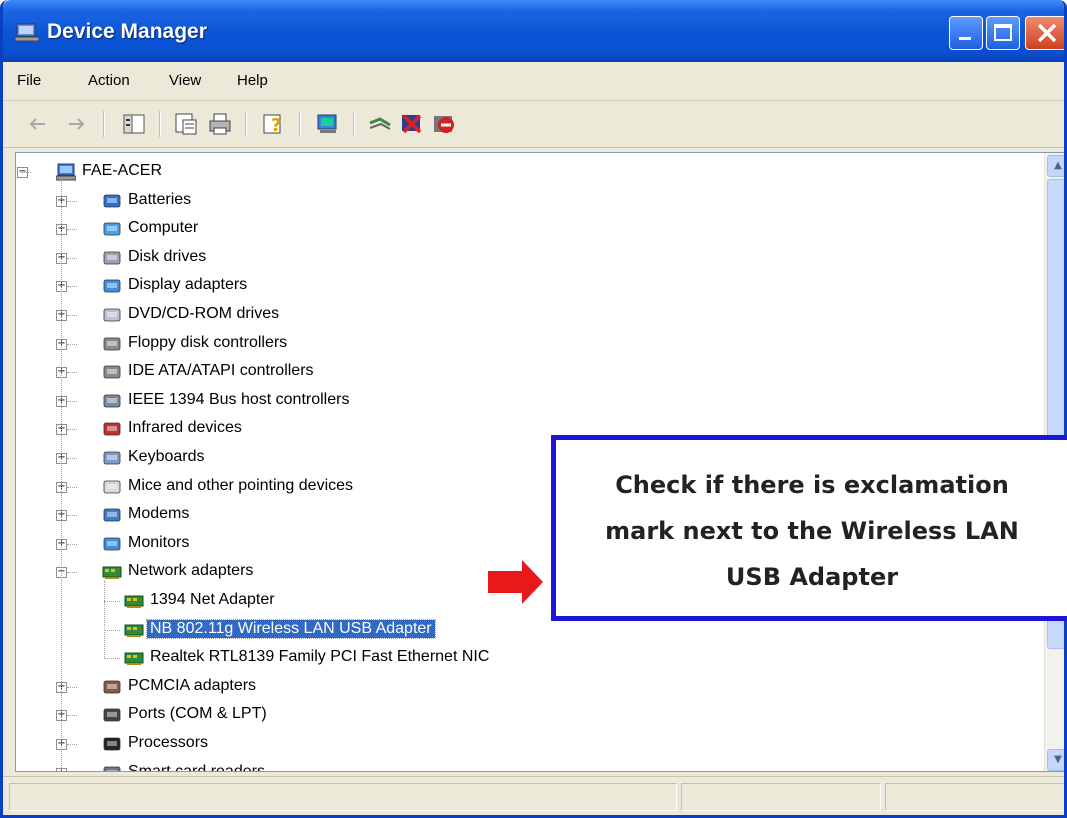 This screenshot has height=818, width=1067. I want to click on status-bar, so click(533, 795).